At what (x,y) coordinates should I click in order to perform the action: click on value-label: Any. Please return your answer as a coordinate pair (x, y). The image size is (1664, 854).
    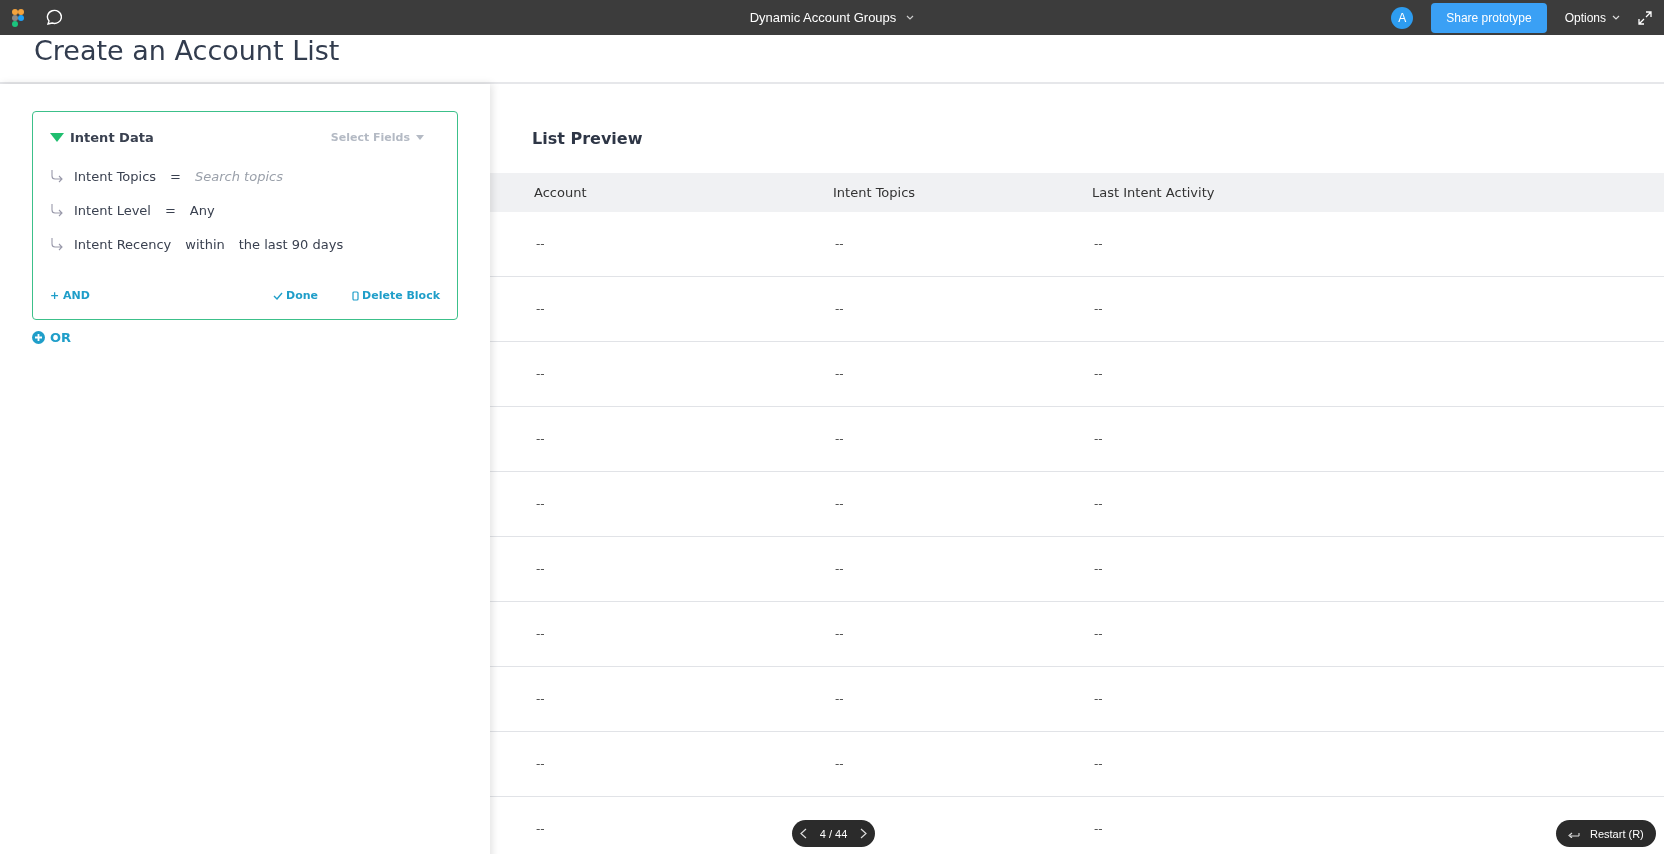
    Looking at the image, I should click on (202, 210).